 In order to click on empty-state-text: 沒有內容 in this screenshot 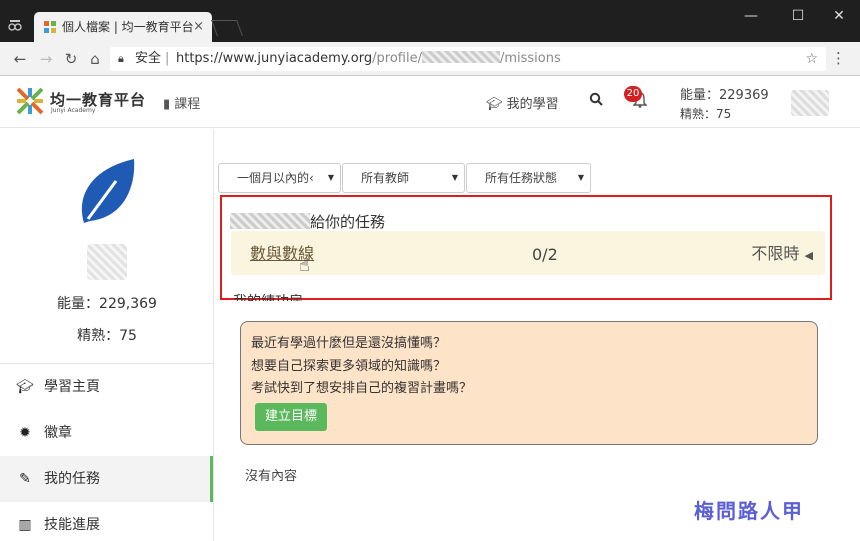, I will do `click(271, 476)`.